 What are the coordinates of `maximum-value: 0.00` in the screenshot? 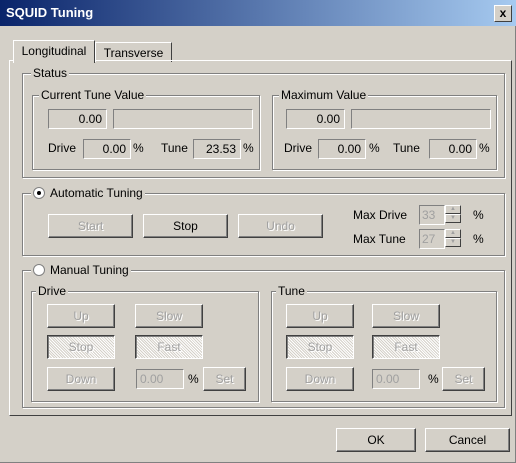 It's located at (315, 119).